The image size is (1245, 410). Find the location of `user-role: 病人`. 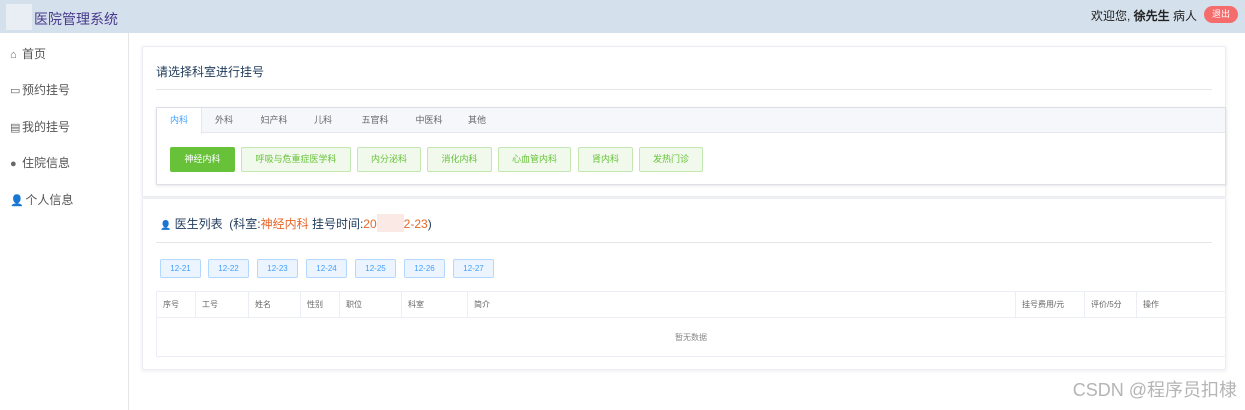

user-role: 病人 is located at coordinates (1184, 16).